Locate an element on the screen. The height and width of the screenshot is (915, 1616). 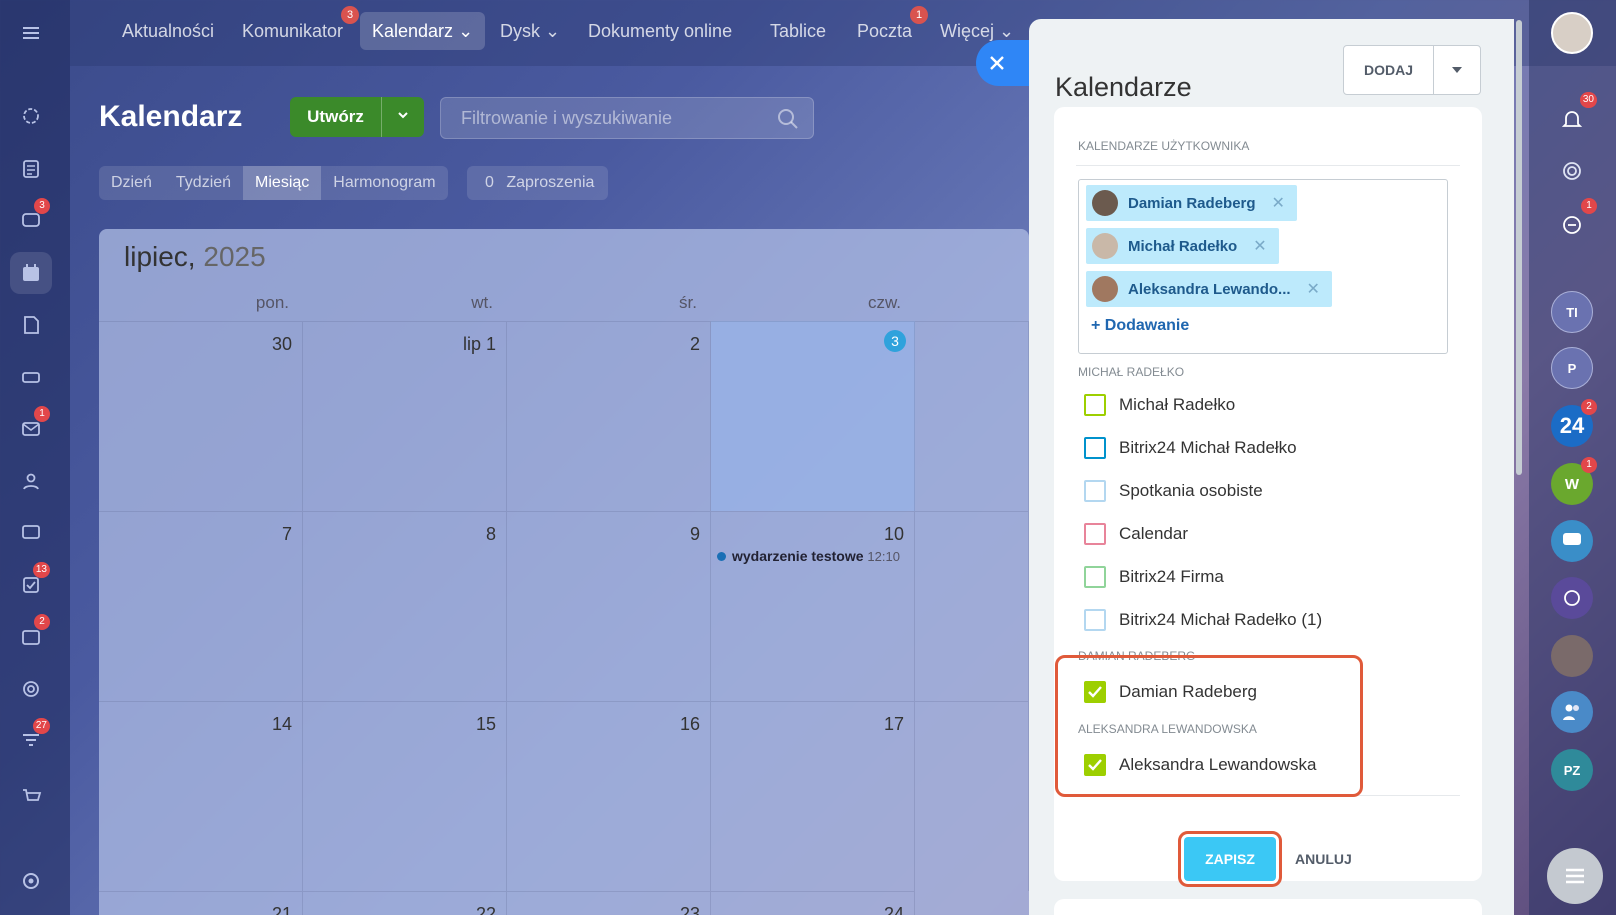
copilot-icon is located at coordinates (1572, 598).